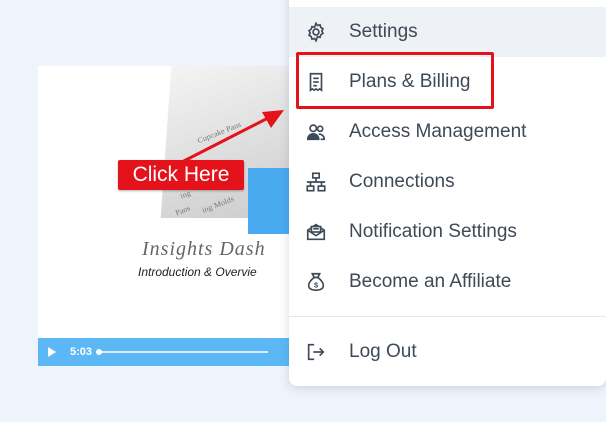 The image size is (606, 422). I want to click on menu-item-log-out: Log Out, so click(447, 352).